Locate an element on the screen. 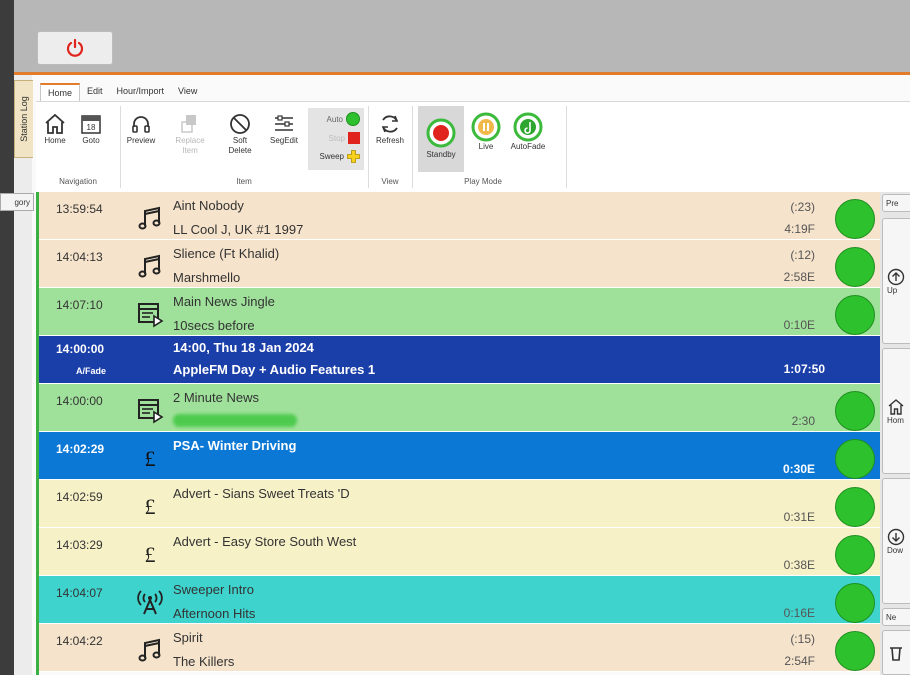  tab-hour-import: Hour/Import is located at coordinates (141, 92).